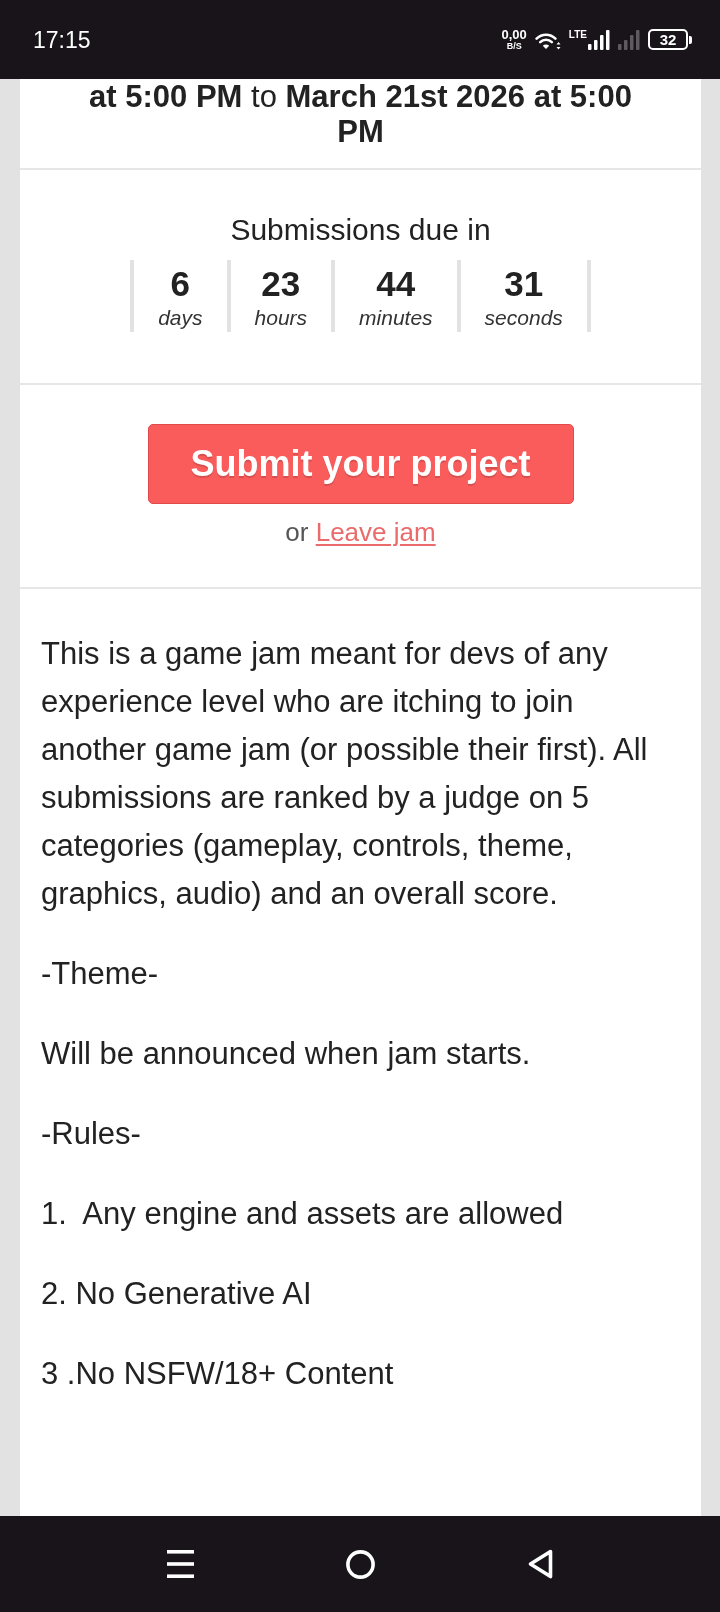 This screenshot has height=1612, width=720. I want to click on countdown-value: 23, so click(281, 284).